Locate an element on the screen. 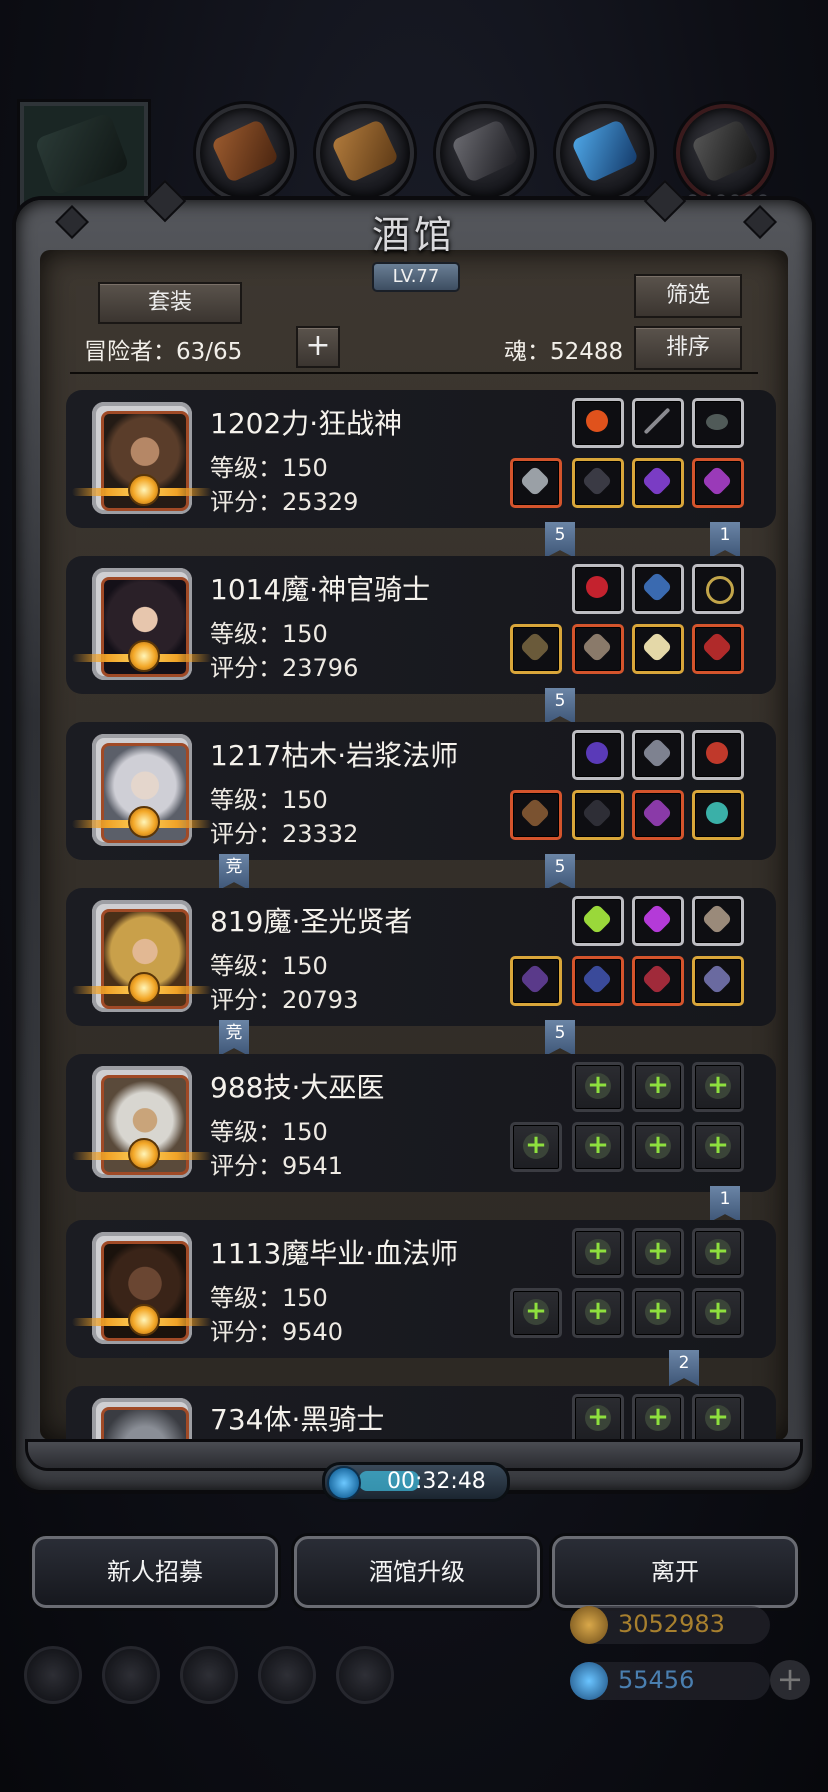 The image size is (828, 1792). mail-icon is located at coordinates (287, 1675).